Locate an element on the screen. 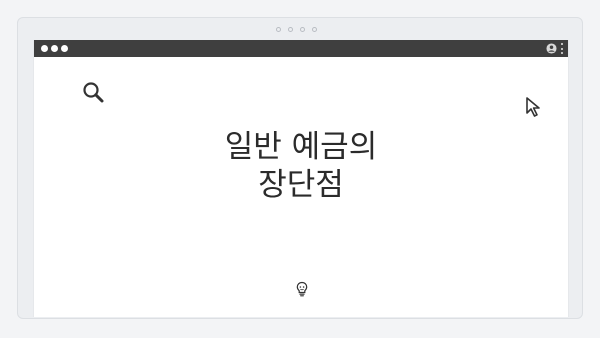  titlebar-actions is located at coordinates (555, 48).